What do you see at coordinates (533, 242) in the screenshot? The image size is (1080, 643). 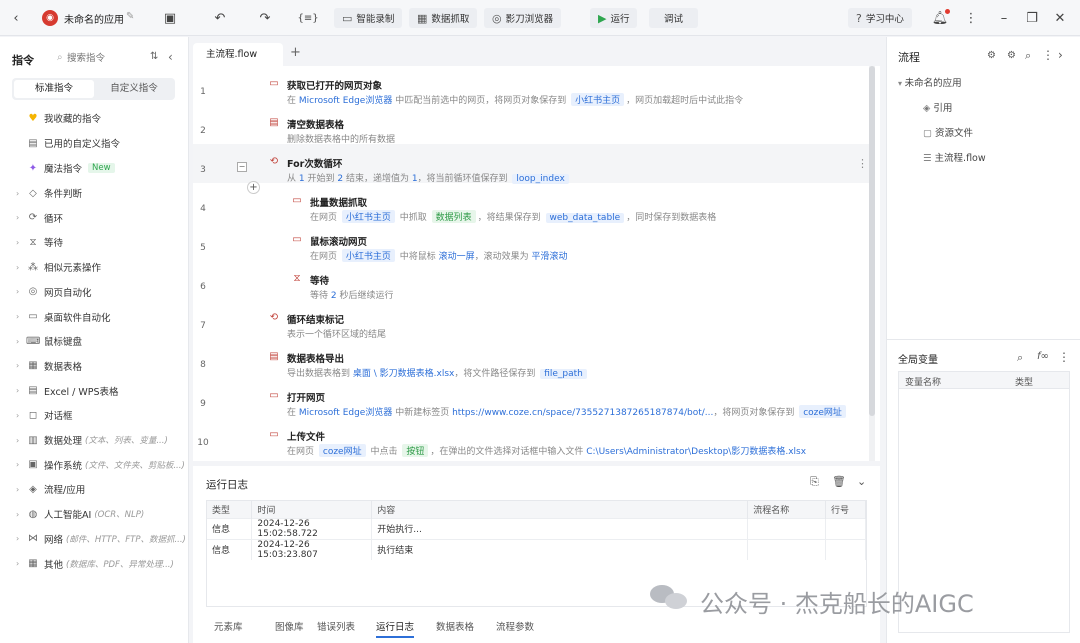 I see `flow-step: 5 ▭ 鼠标滚动网页 在网页 小红书主页 中将鼠标 滚动一屏，滚动效果为 平滑滚动` at bounding box center [533, 242].